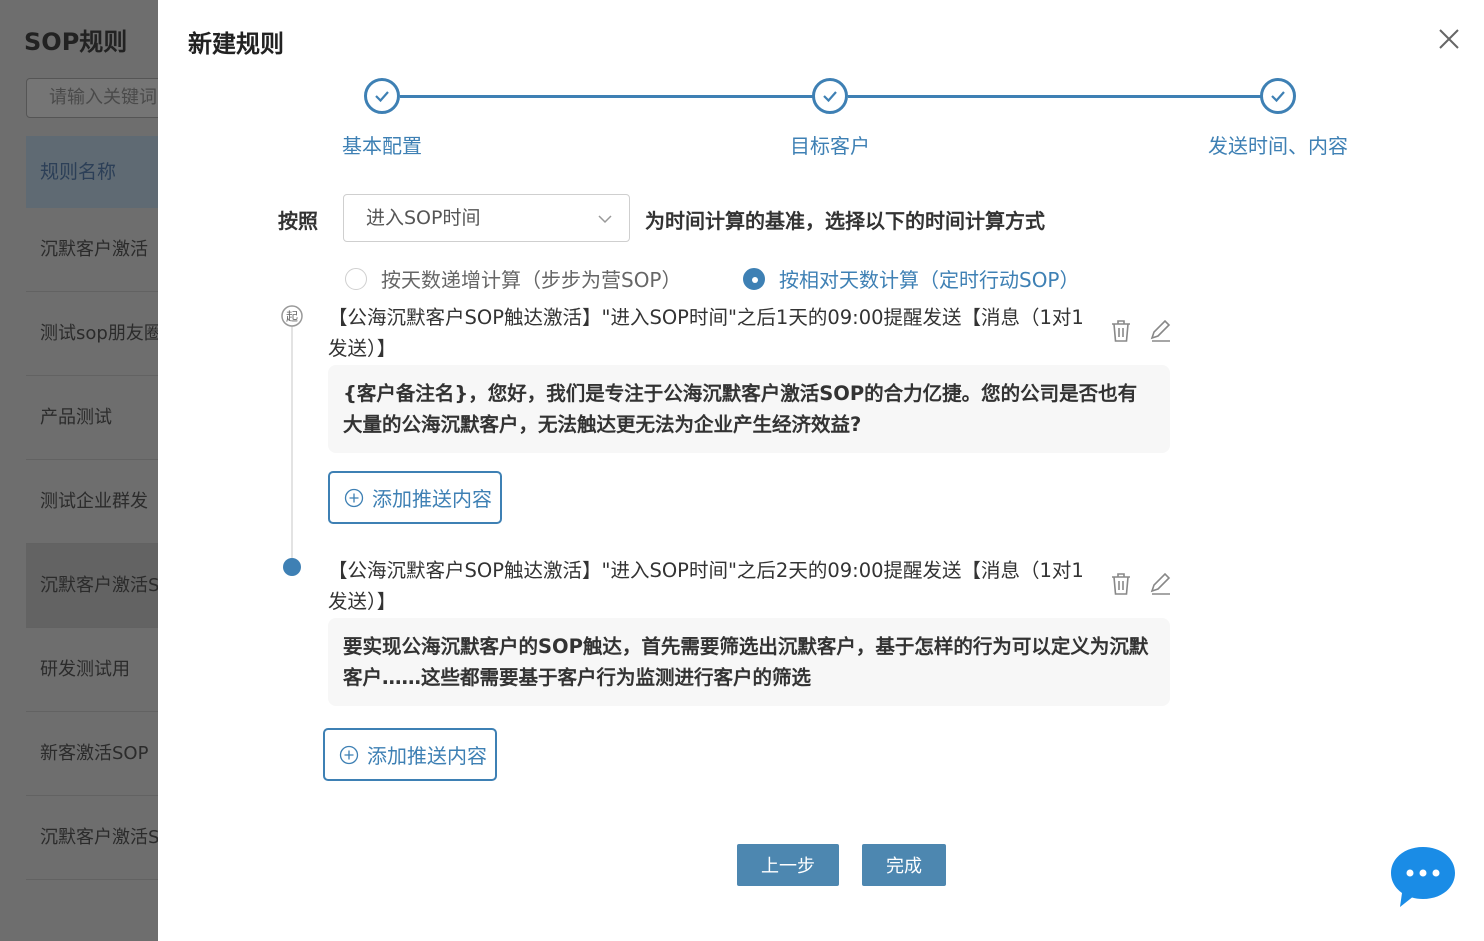  What do you see at coordinates (76, 42) in the screenshot?
I see `page-title: SOP规则` at bounding box center [76, 42].